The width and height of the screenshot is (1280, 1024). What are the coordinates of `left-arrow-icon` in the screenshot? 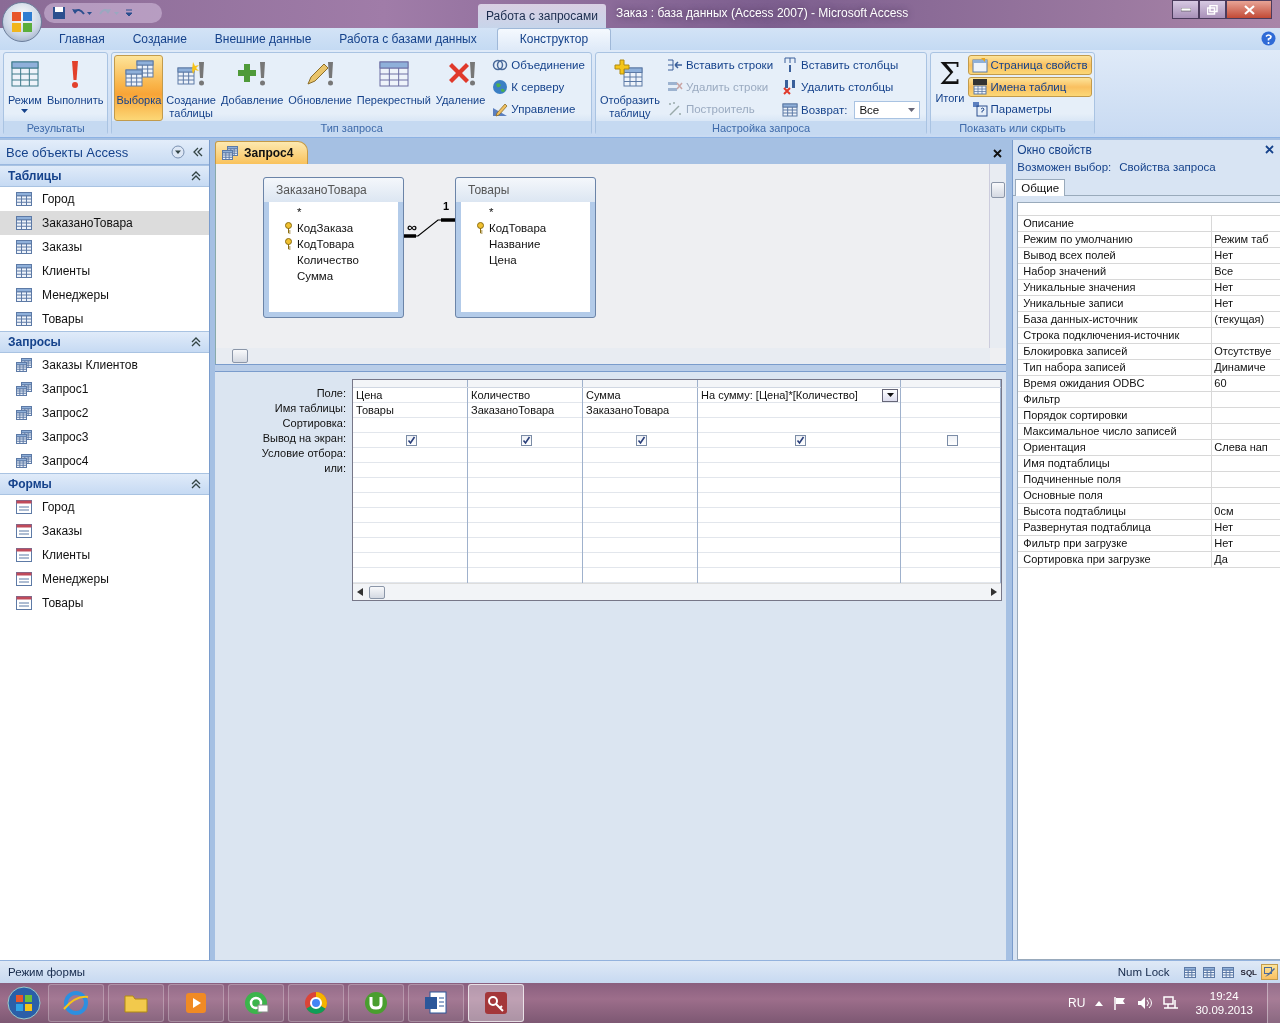 It's located at (360, 592).